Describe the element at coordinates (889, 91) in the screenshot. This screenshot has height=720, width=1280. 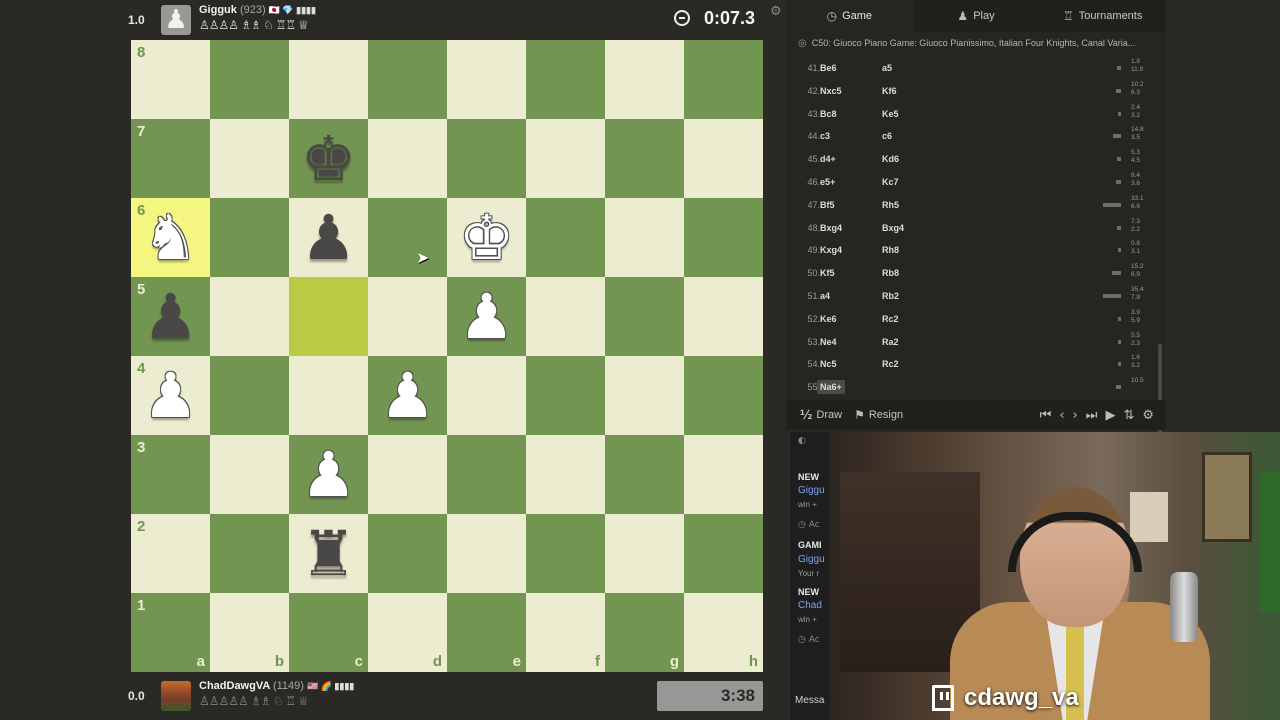
I see `black-move: Kf6` at that location.